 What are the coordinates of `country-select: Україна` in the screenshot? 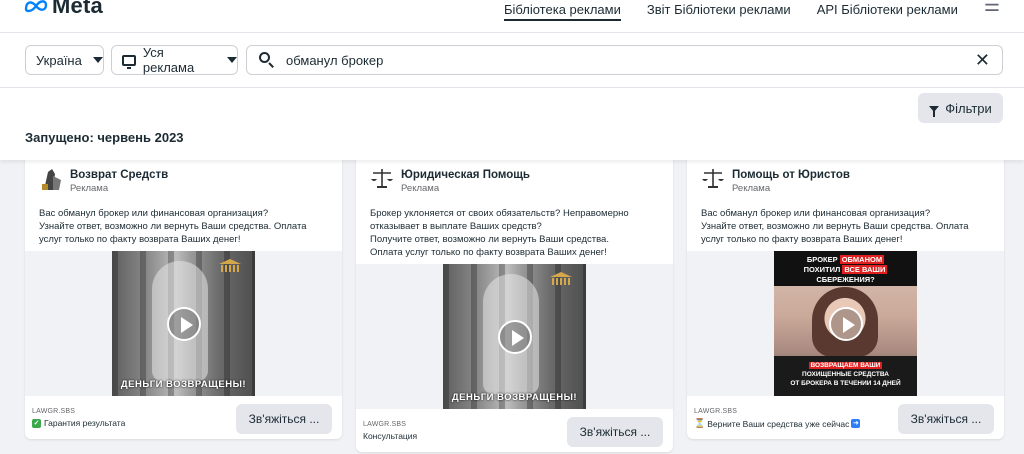 It's located at (64, 60).